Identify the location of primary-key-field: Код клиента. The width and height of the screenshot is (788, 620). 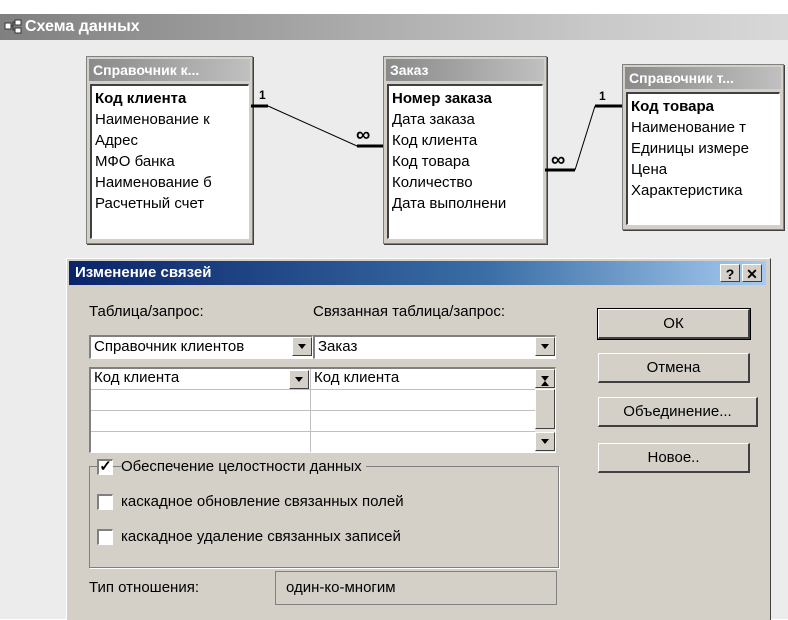
(171, 98).